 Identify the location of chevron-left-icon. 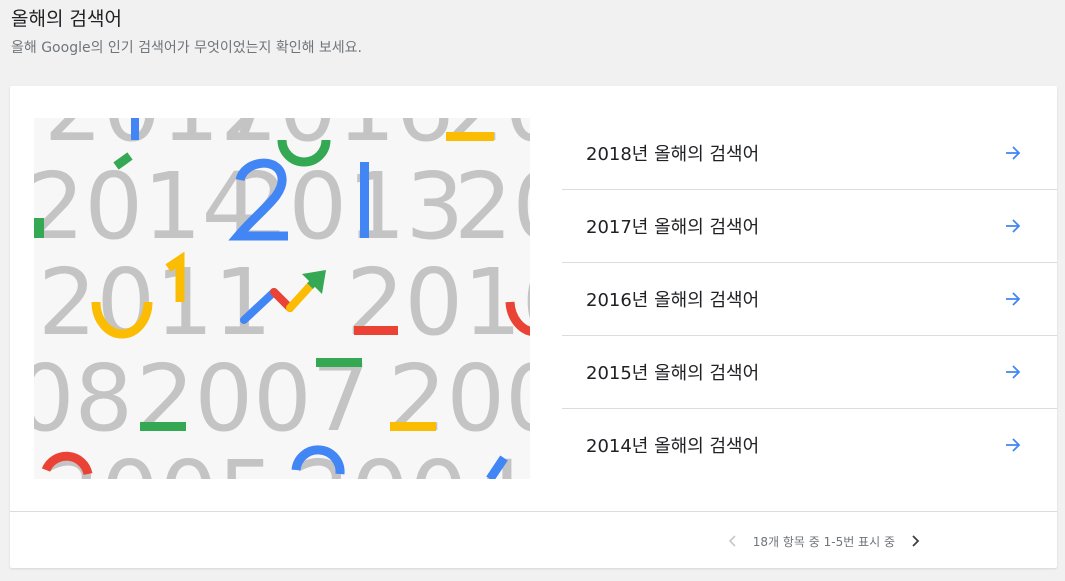
(733, 541).